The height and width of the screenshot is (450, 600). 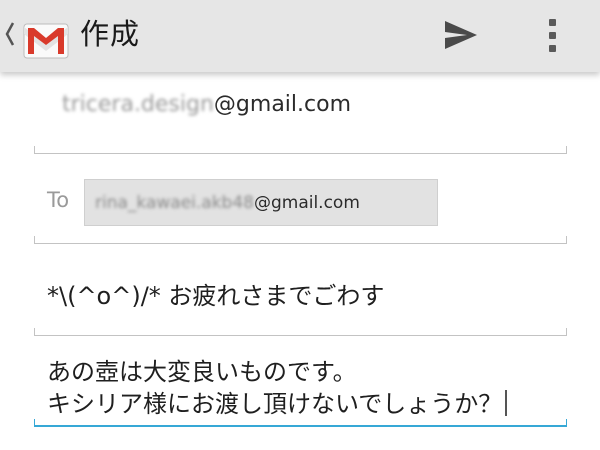 What do you see at coordinates (174, 203) in the screenshot?
I see `recipient-local-part: rina_kawaei.akb48` at bounding box center [174, 203].